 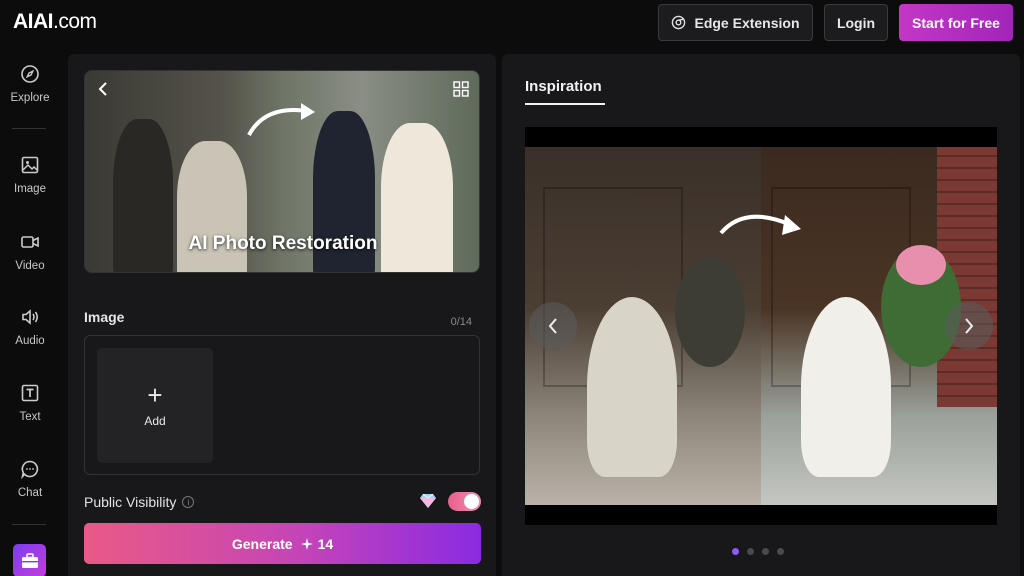 I want to click on plus-icon: +, so click(x=155, y=394).